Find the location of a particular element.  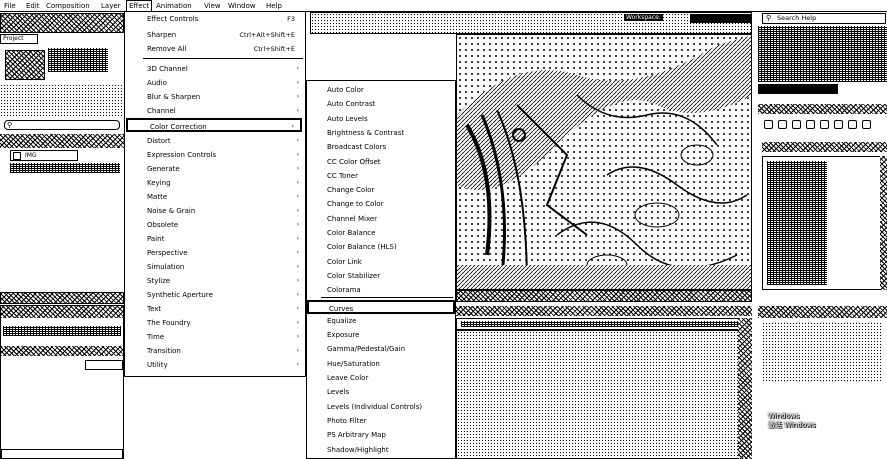

workspace-select is located at coordinates (721, 18).